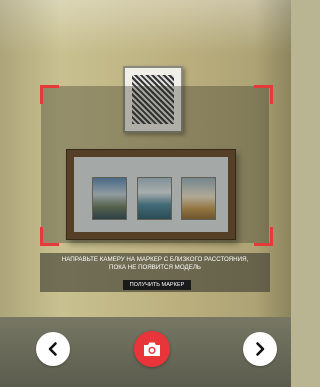  I want to click on instruction-line-2: ПОКА НЕ ПОЯВИТСЯ МОДЕЛЬ, so click(155, 267).